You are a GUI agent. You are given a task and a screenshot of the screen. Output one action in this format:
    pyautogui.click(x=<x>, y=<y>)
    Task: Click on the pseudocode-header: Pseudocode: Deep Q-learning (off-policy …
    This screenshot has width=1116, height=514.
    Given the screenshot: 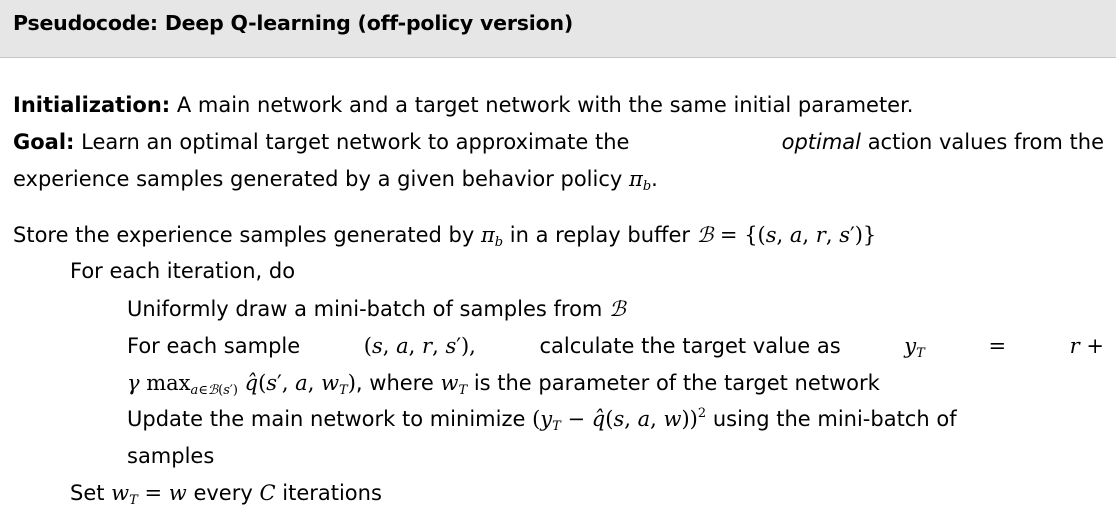 What is the action you would take?
    pyautogui.click(x=558, y=29)
    